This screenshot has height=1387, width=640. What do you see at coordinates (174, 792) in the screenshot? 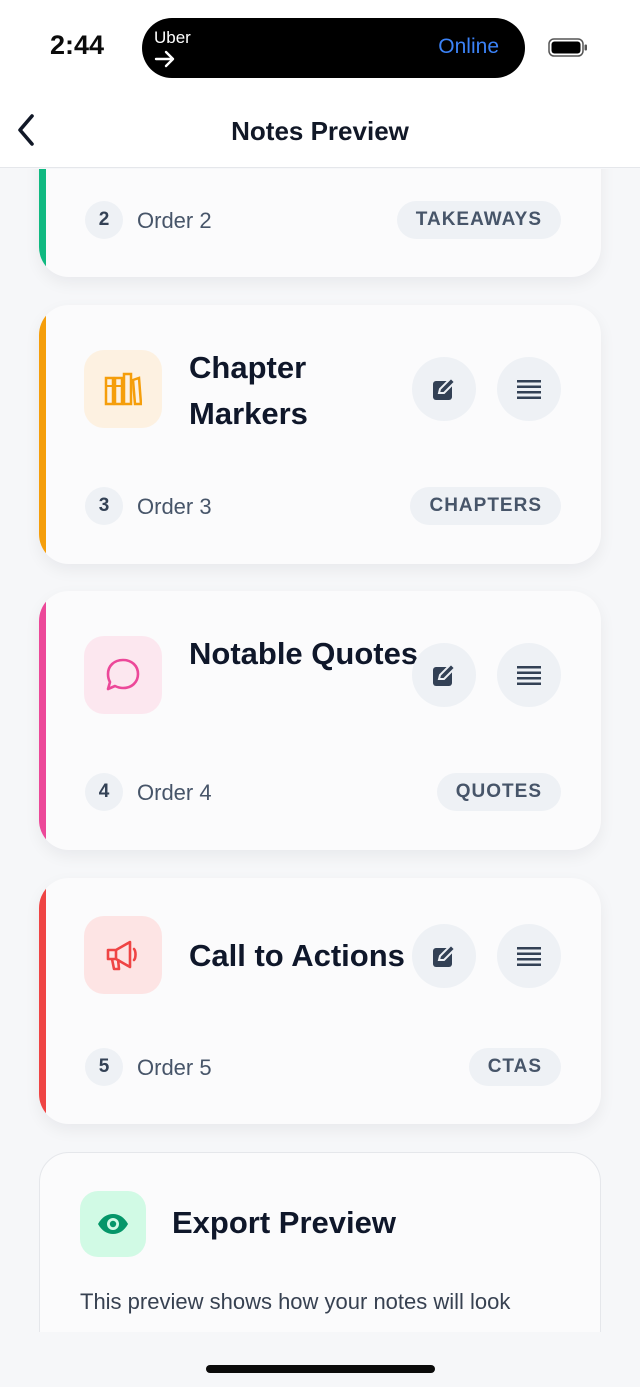
I see `order-label: Order 4` at bounding box center [174, 792].